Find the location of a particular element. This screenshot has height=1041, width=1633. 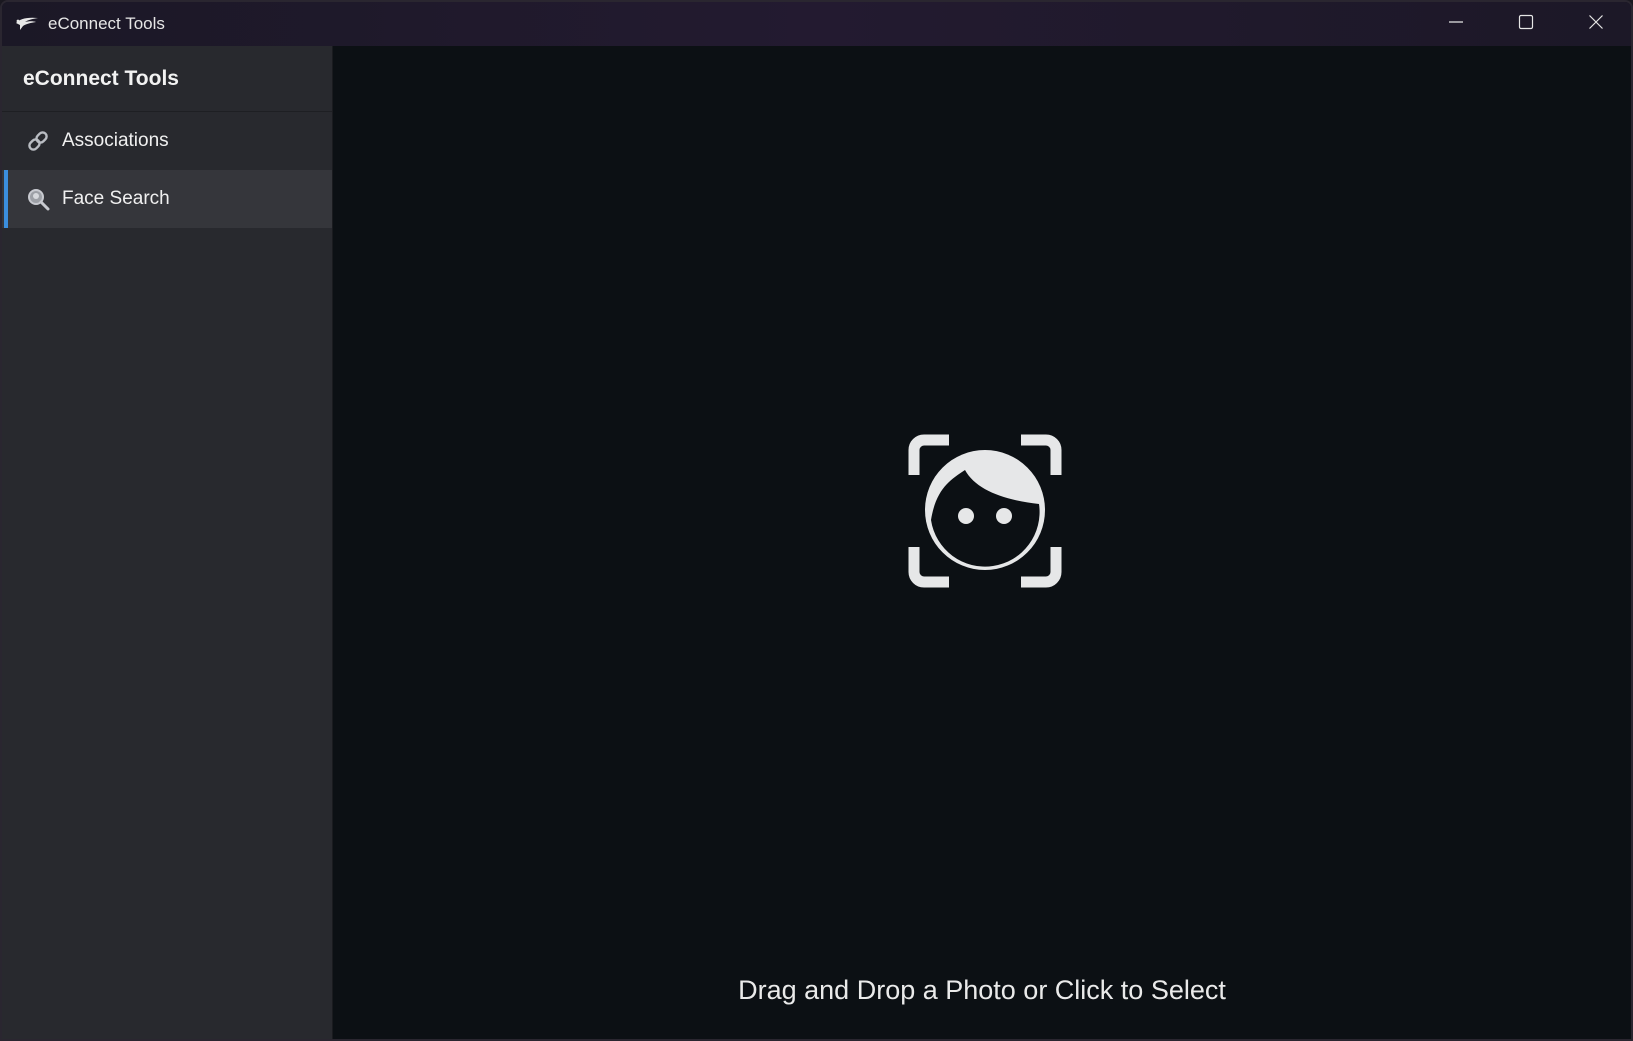

close-icon is located at coordinates (1596, 24).